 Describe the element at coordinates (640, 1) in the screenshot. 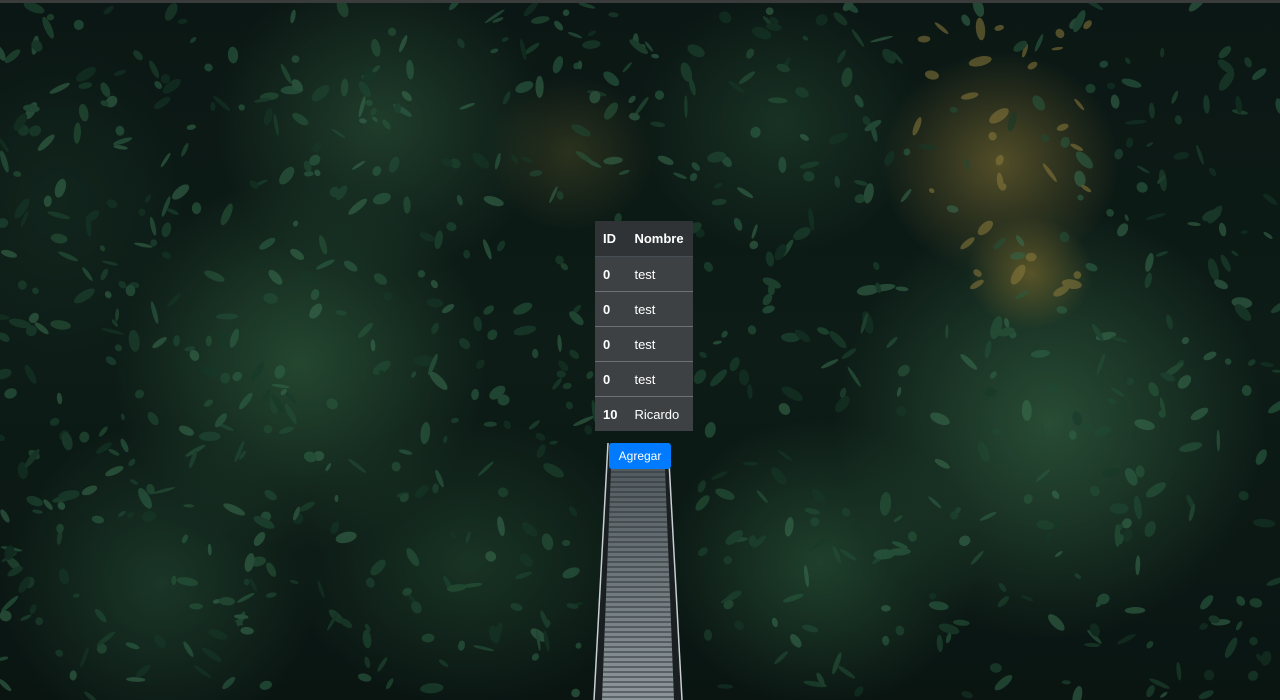

I see `window-top-border` at that location.